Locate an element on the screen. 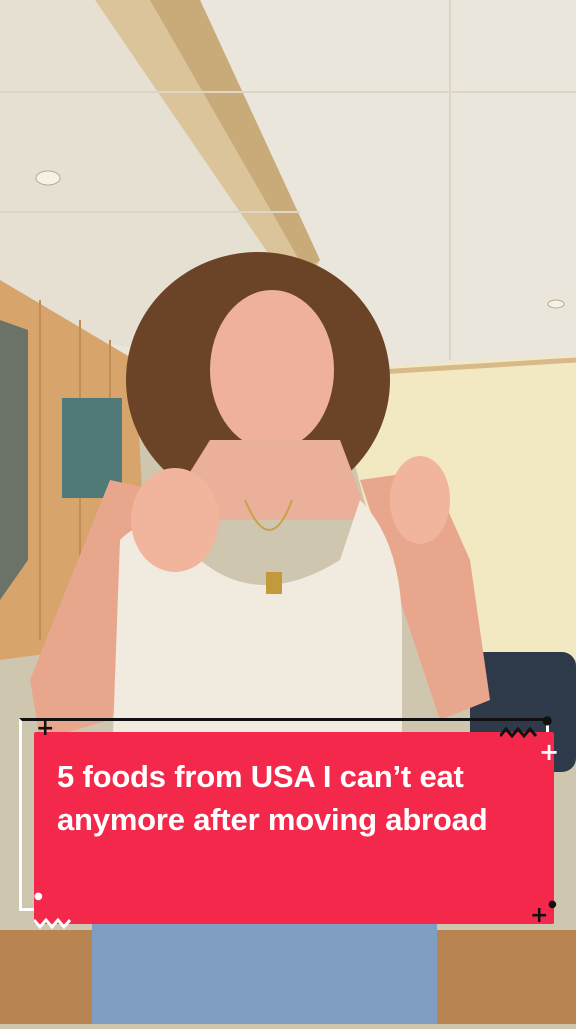 Image resolution: width=576 pixels, height=1029 pixels. person-face is located at coordinates (272, 370).